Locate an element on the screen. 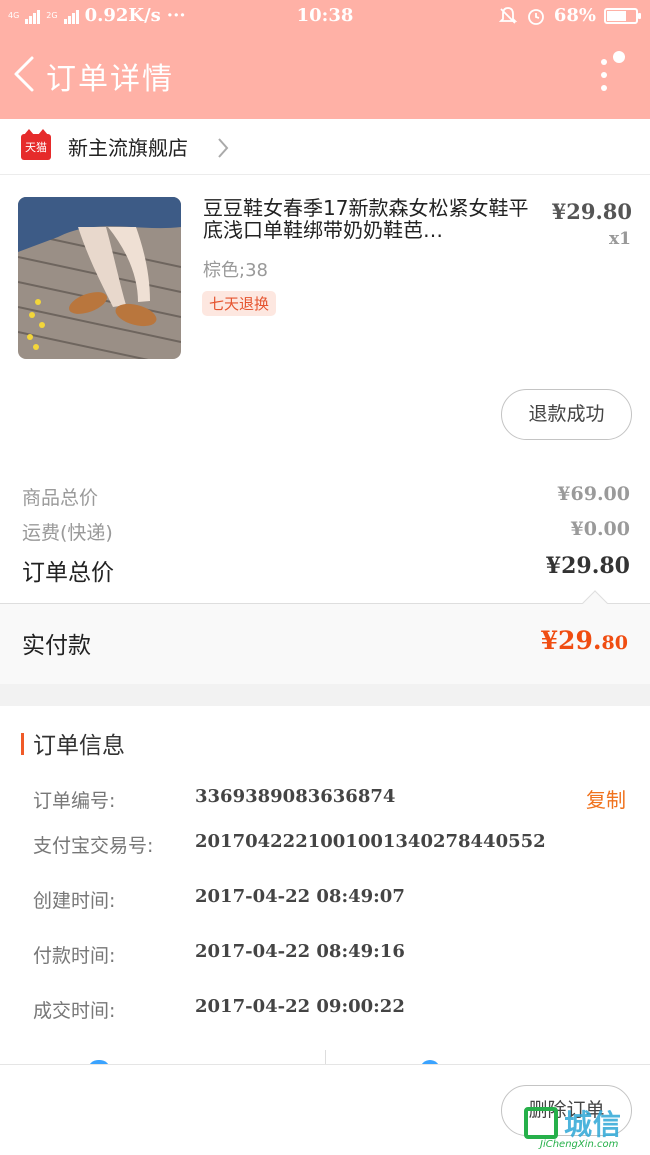  product-image is located at coordinates (99, 278).